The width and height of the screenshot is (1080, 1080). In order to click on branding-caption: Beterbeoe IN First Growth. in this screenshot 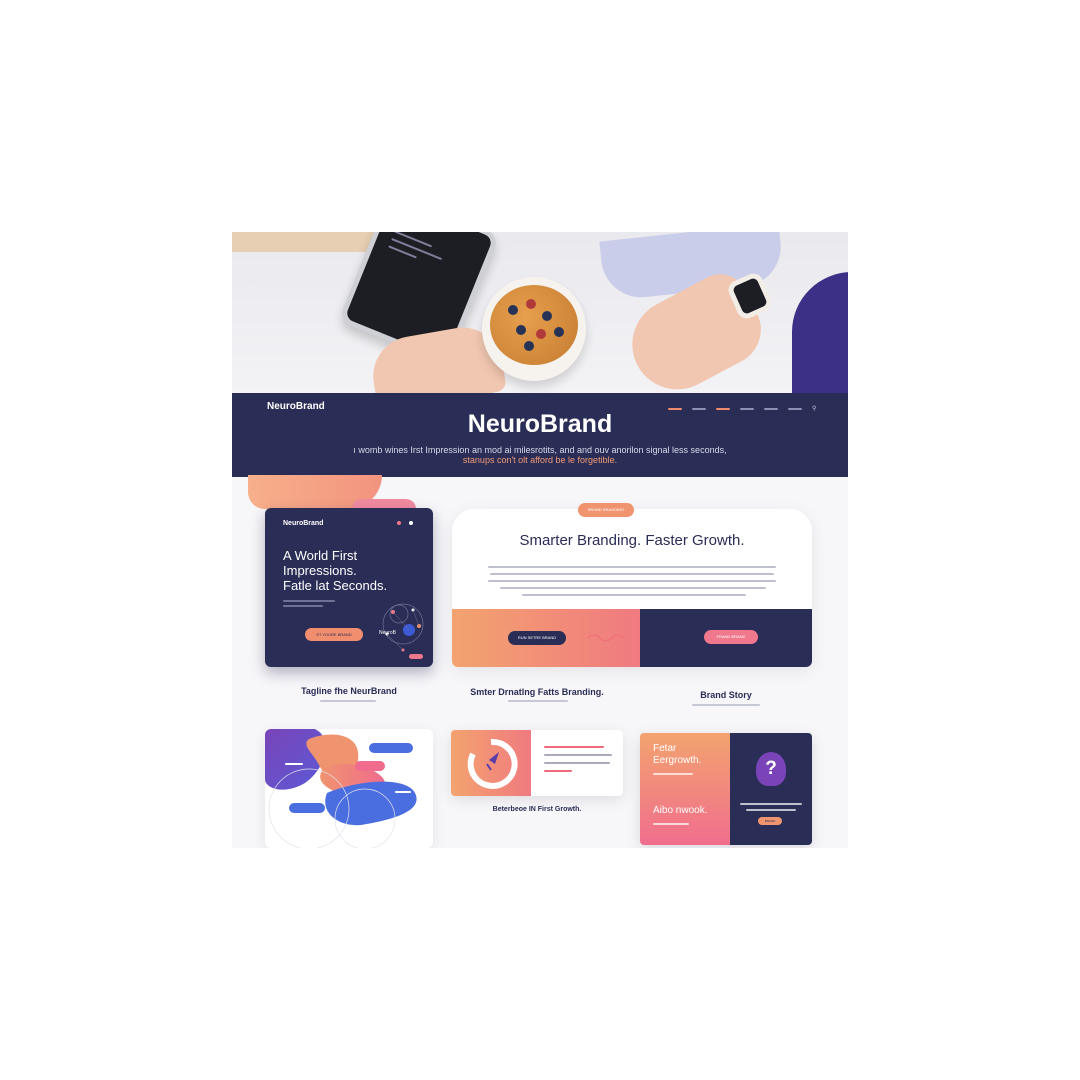, I will do `click(537, 809)`.